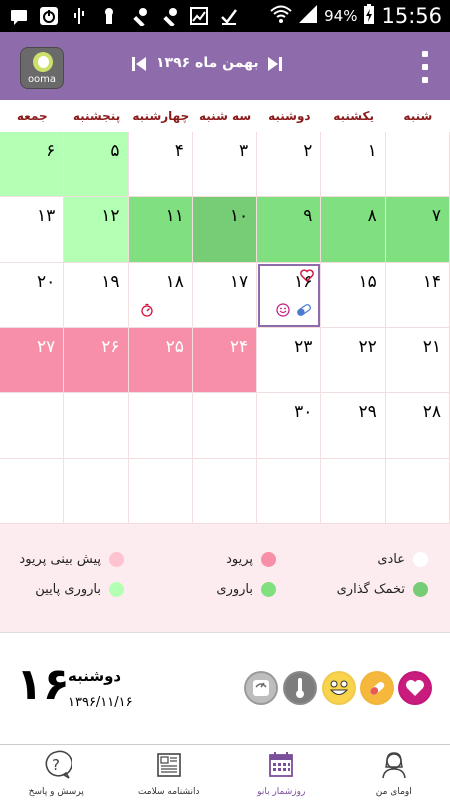  What do you see at coordinates (207, 63) in the screenshot?
I see `month-title: بهمن ماه ۱۳۹۶` at bounding box center [207, 63].